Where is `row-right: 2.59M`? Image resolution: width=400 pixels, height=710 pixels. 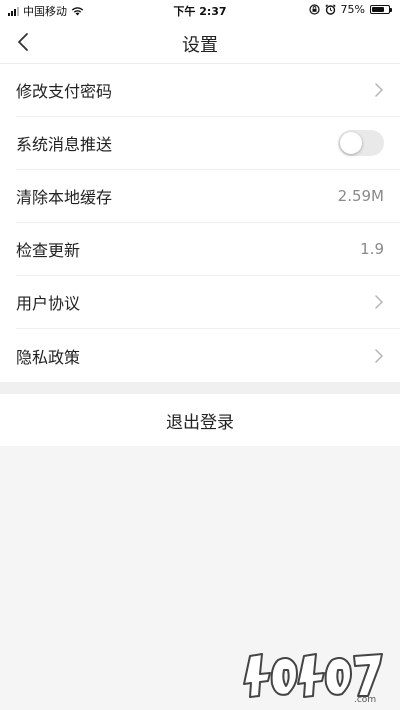
row-right: 2.59M is located at coordinates (361, 196).